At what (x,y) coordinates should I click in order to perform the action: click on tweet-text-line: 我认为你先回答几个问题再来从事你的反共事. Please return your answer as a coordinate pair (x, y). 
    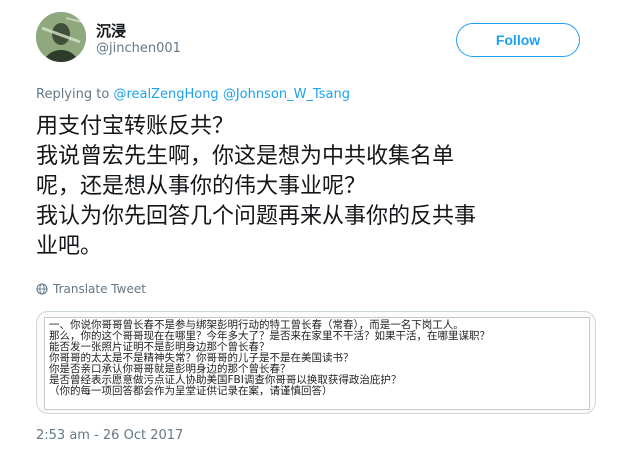
    Looking at the image, I should click on (256, 216).